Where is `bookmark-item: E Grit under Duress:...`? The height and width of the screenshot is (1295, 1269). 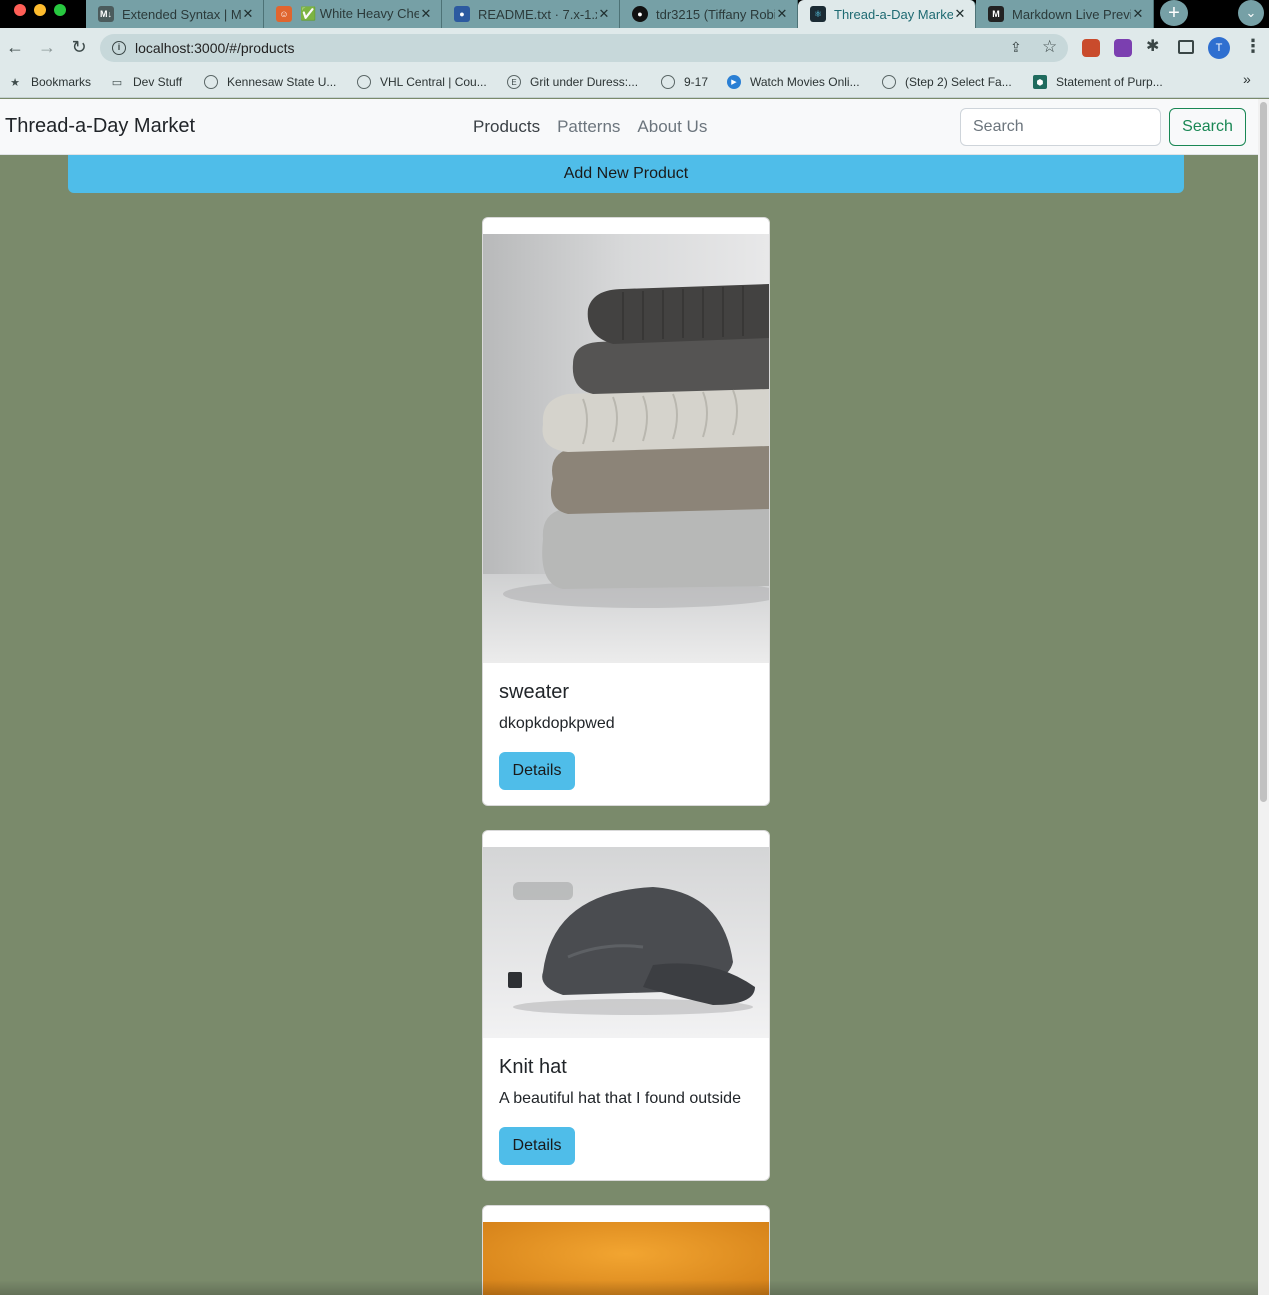 bookmark-item: E Grit under Duress:... is located at coordinates (572, 82).